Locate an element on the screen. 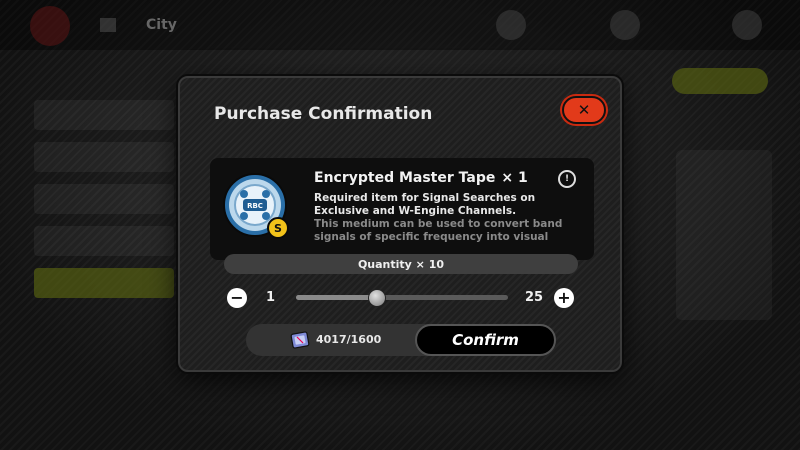  item-name: Encrypted Master Tape × 1 is located at coordinates (421, 178).